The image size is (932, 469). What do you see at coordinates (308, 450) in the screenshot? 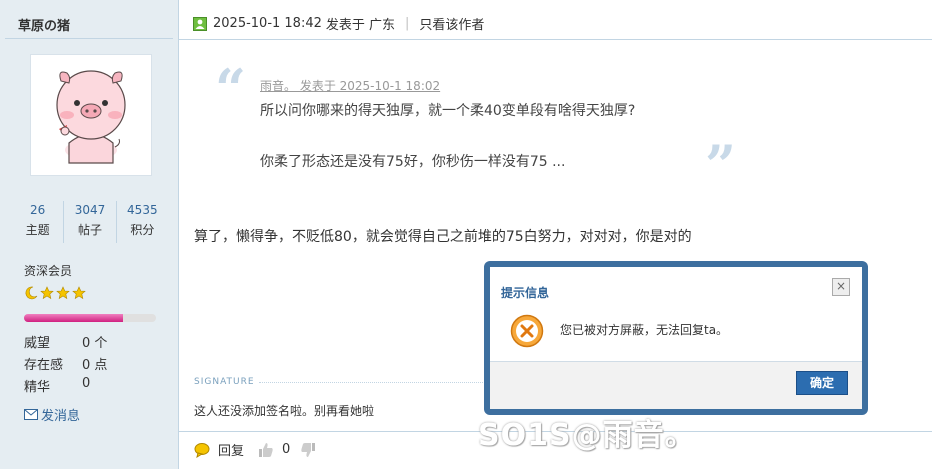
I see `thumbs-down-icon` at bounding box center [308, 450].